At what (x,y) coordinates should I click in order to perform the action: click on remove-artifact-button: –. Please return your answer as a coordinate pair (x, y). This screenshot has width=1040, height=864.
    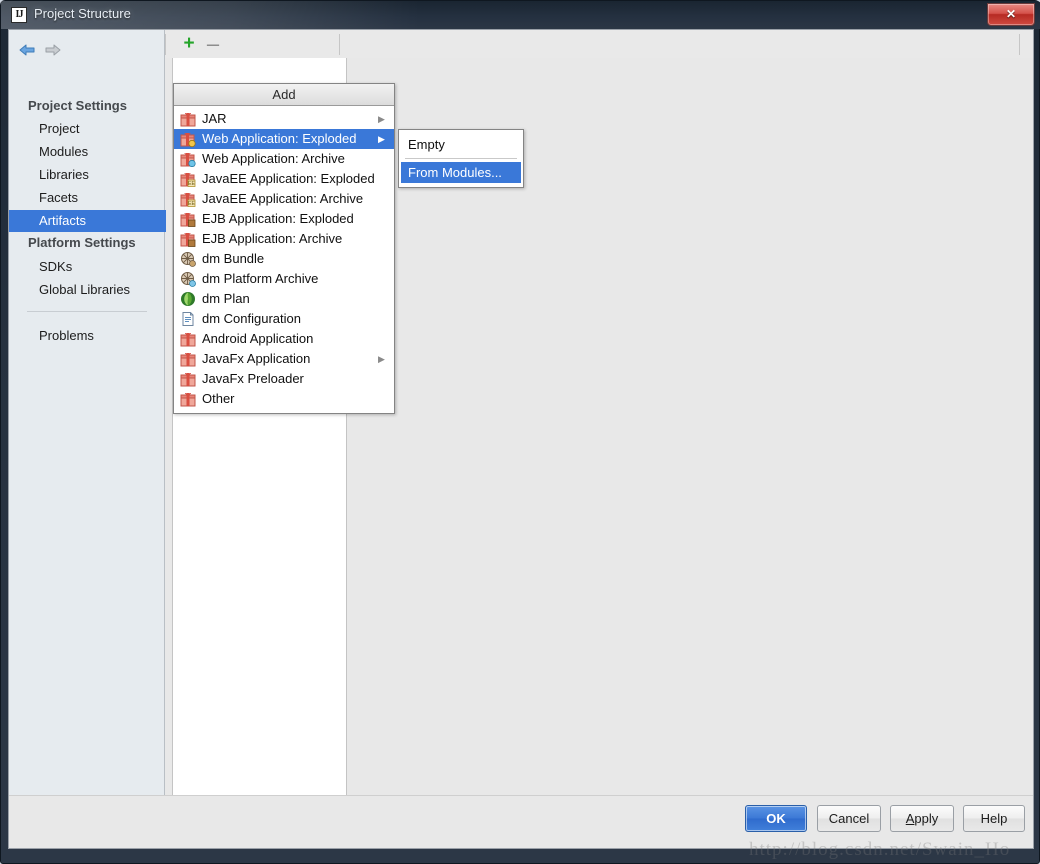
    Looking at the image, I should click on (213, 43).